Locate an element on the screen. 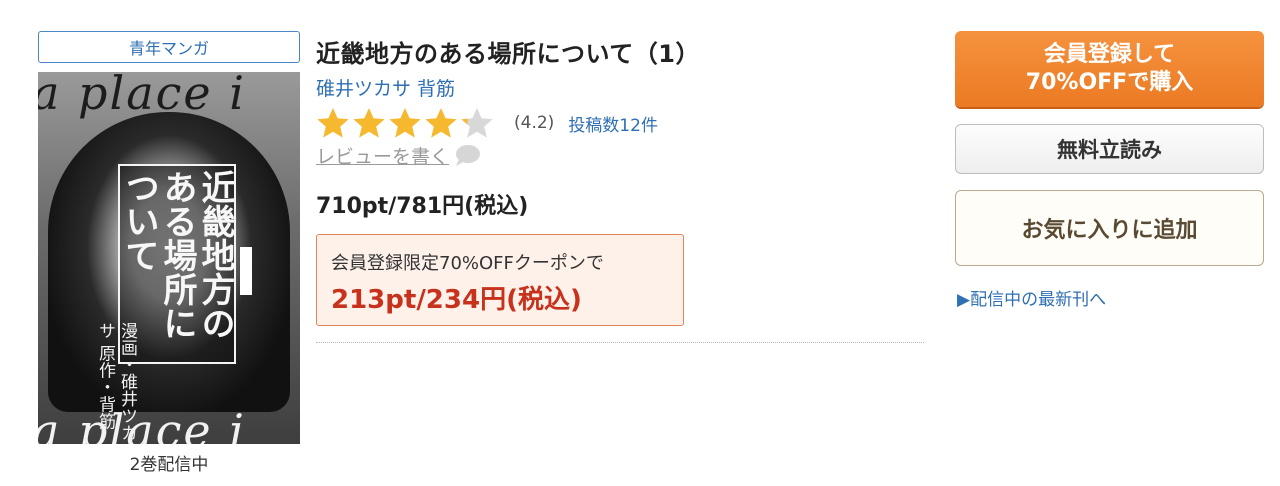 This screenshot has height=486, width=1280. coupon-box: 会員登録限定70%OFFクーポンで 213pt/234円(税込) is located at coordinates (500, 280).